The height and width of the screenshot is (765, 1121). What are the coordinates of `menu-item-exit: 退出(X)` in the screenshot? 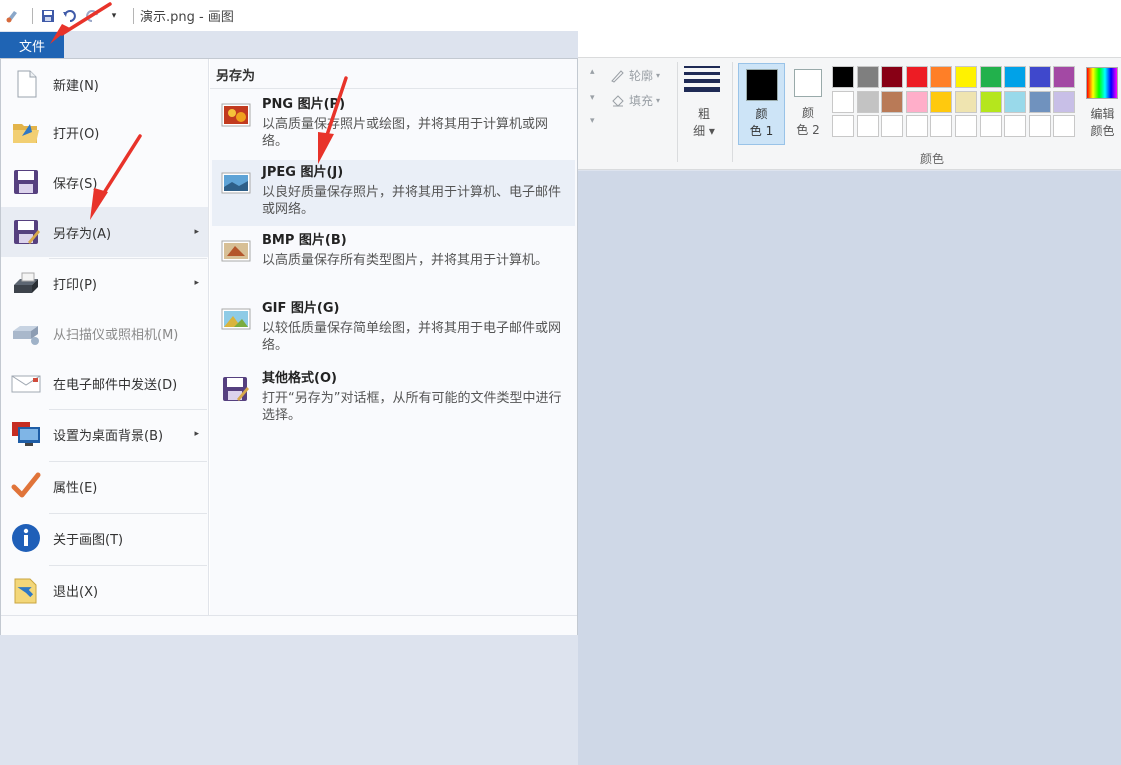 It's located at (104, 590).